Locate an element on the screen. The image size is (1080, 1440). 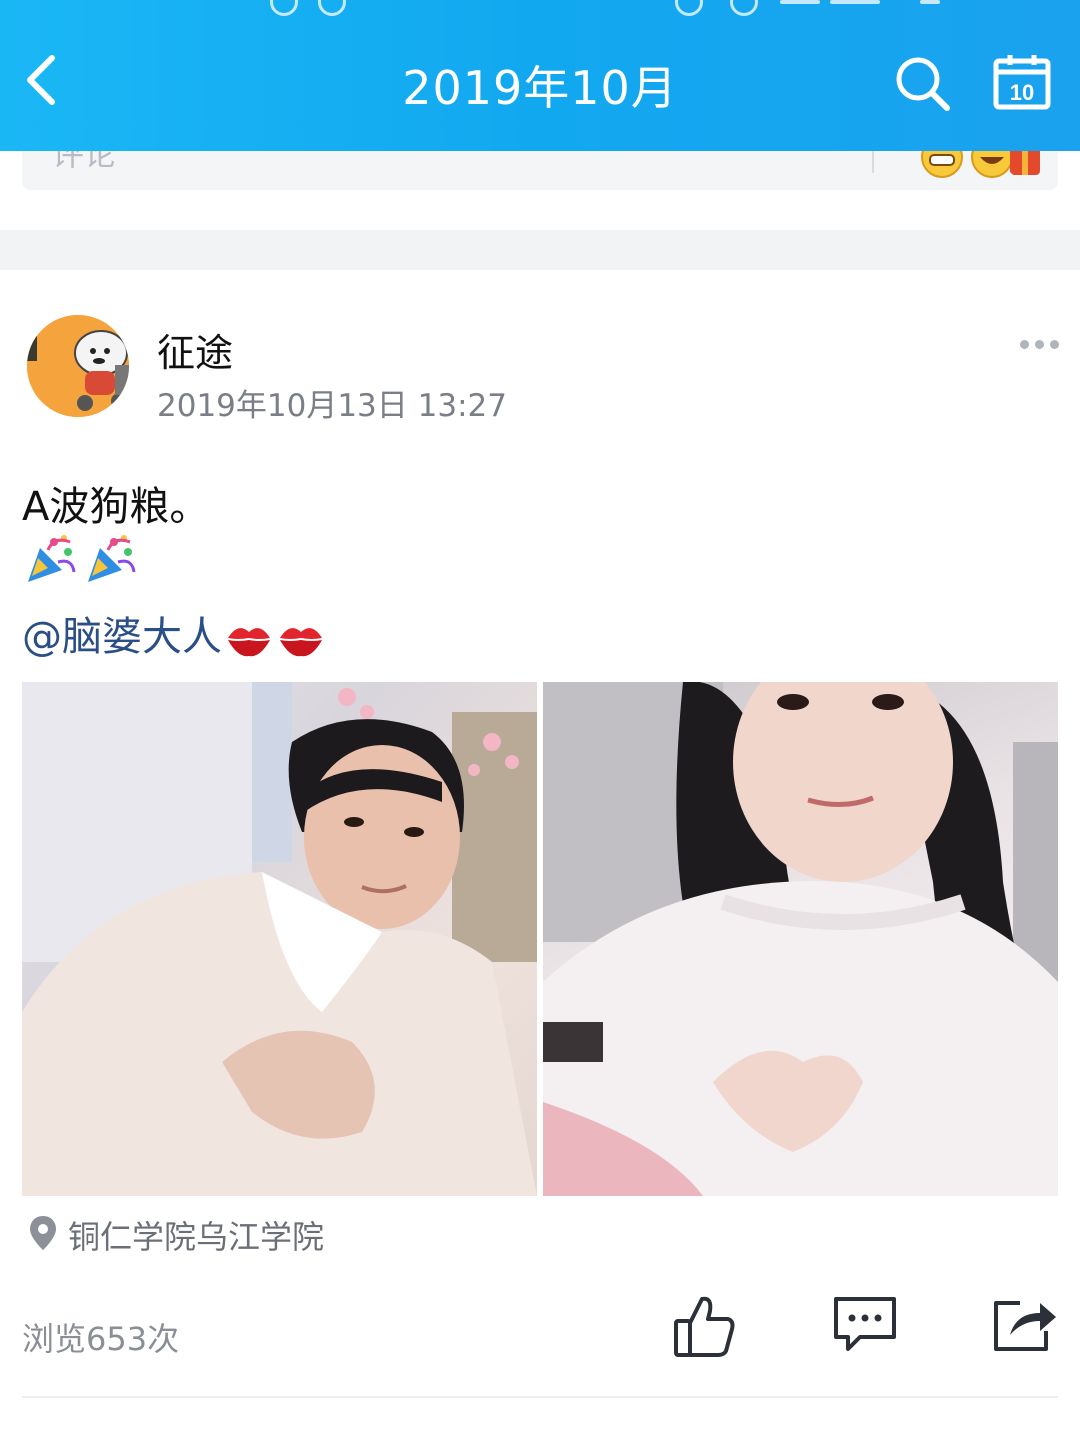
like-icon is located at coordinates (704, 1326).